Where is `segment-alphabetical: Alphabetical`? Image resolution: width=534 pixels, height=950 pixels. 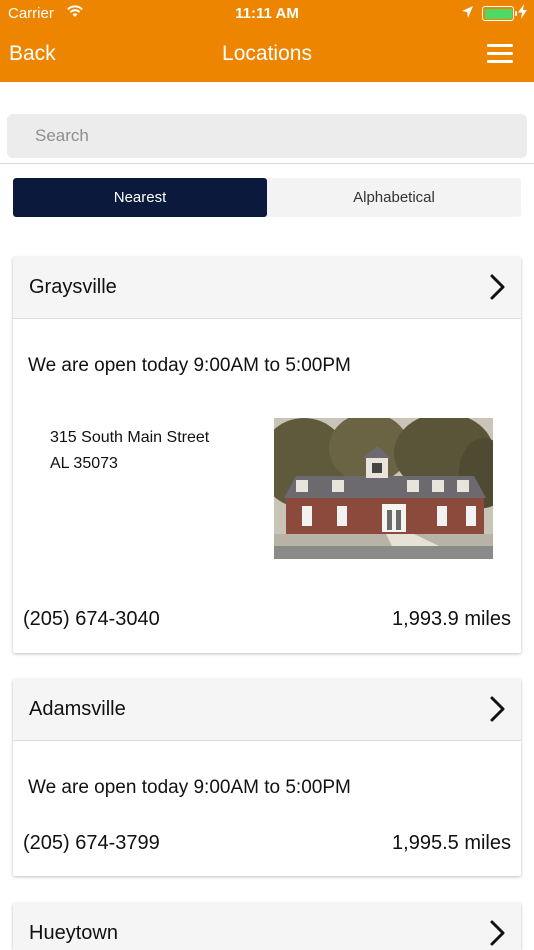
segment-alphabetical: Alphabetical is located at coordinates (394, 197).